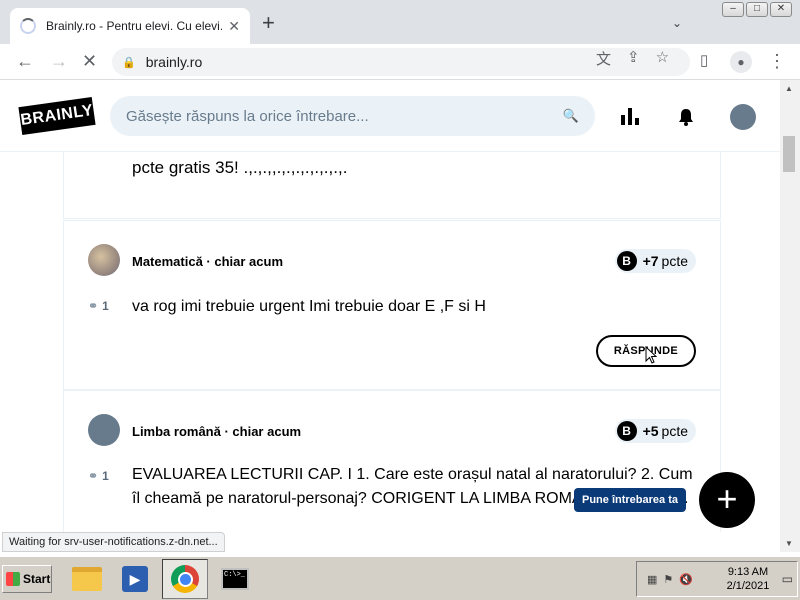 The width and height of the screenshot is (800, 600). What do you see at coordinates (37, 579) in the screenshot?
I see `start-label: Start` at bounding box center [37, 579].